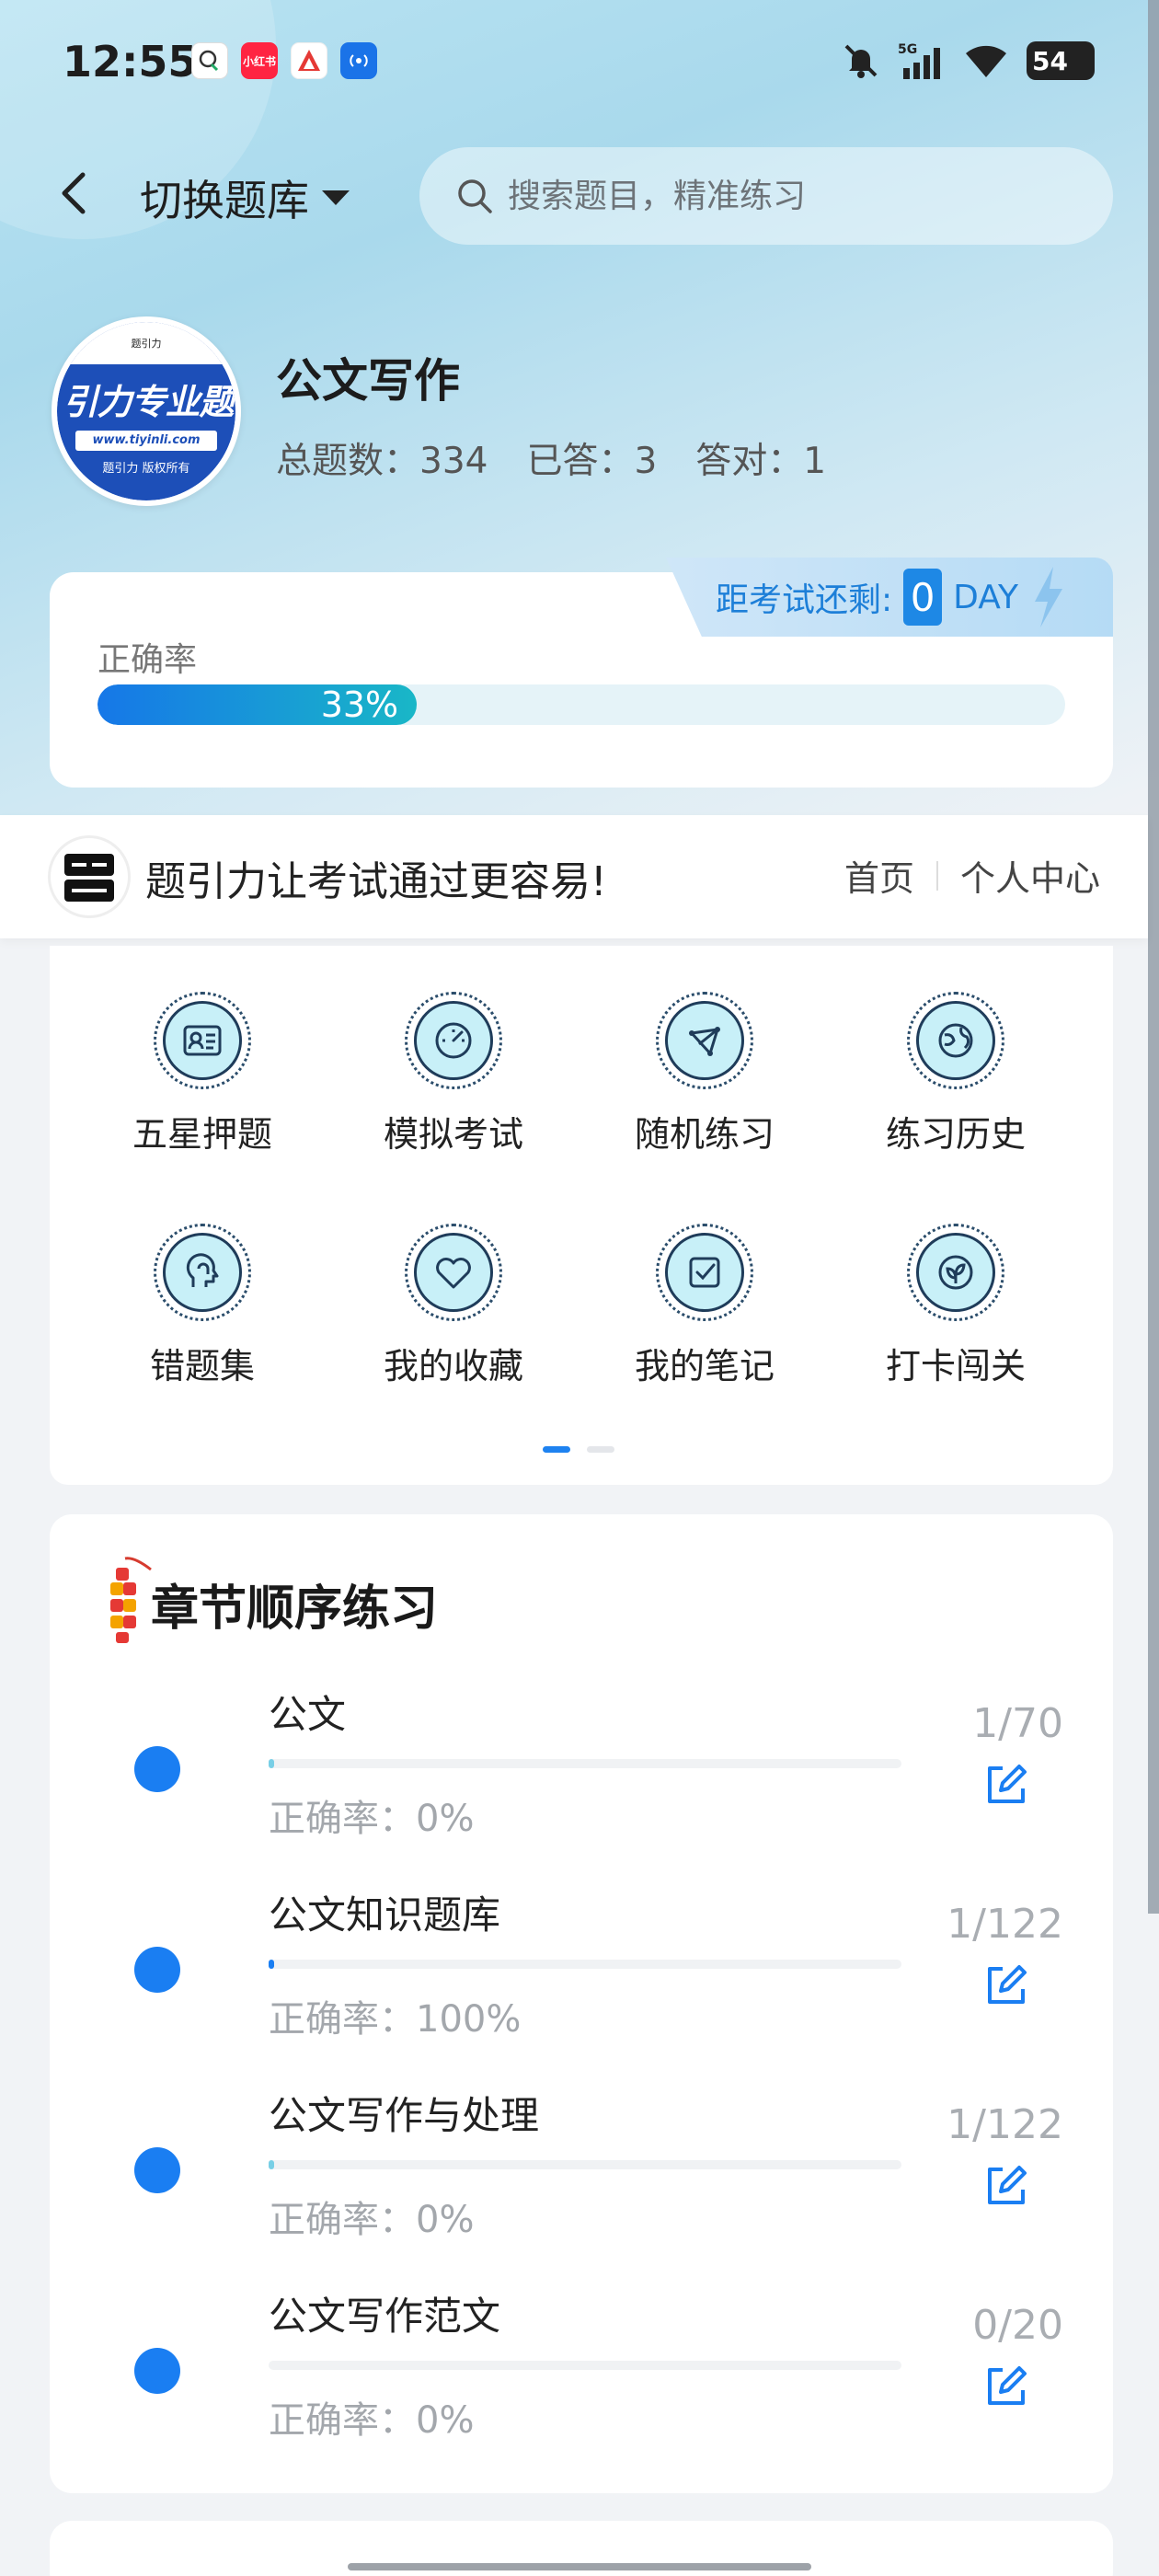  I want to click on mute-bell-icon, so click(861, 61).